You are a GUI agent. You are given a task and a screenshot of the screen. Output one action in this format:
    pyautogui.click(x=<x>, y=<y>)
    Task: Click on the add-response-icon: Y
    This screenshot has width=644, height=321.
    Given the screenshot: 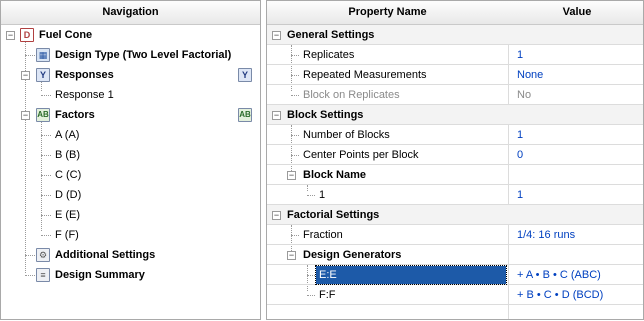 What is the action you would take?
    pyautogui.click(x=245, y=75)
    